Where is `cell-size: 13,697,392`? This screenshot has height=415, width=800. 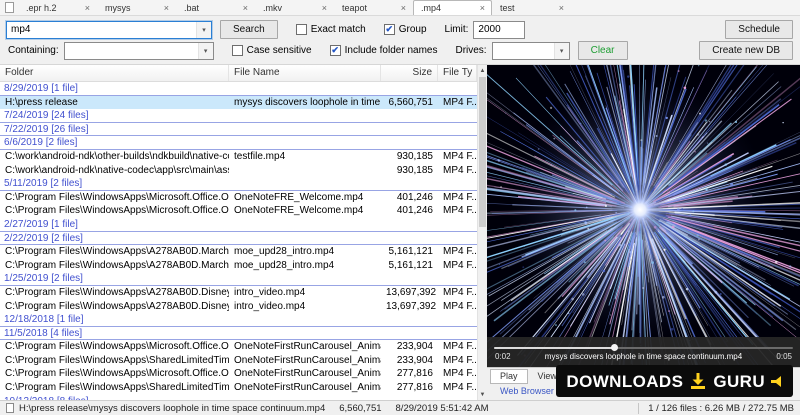
cell-size: 13,697,392 is located at coordinates (411, 292).